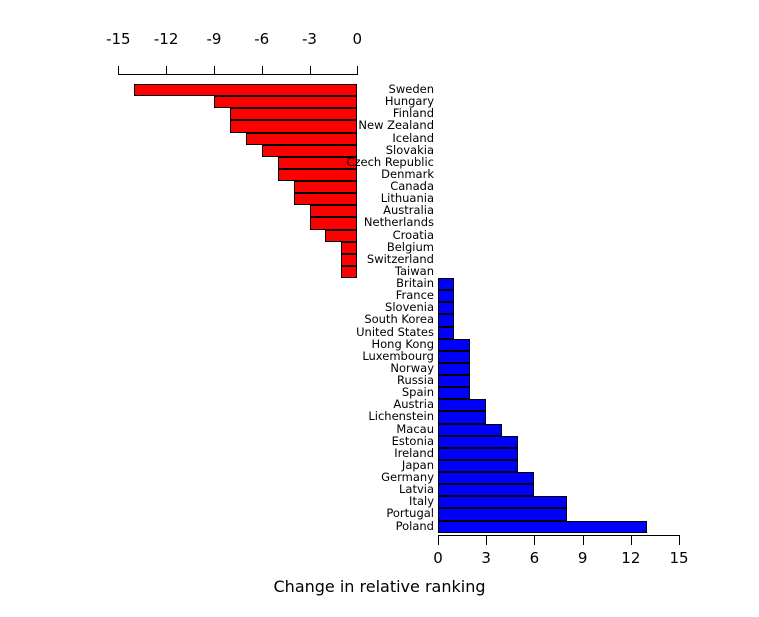 This screenshot has height=617, width=759. Describe the element at coordinates (407, 173) in the screenshot. I see `bar-category-label: Denmark` at that location.